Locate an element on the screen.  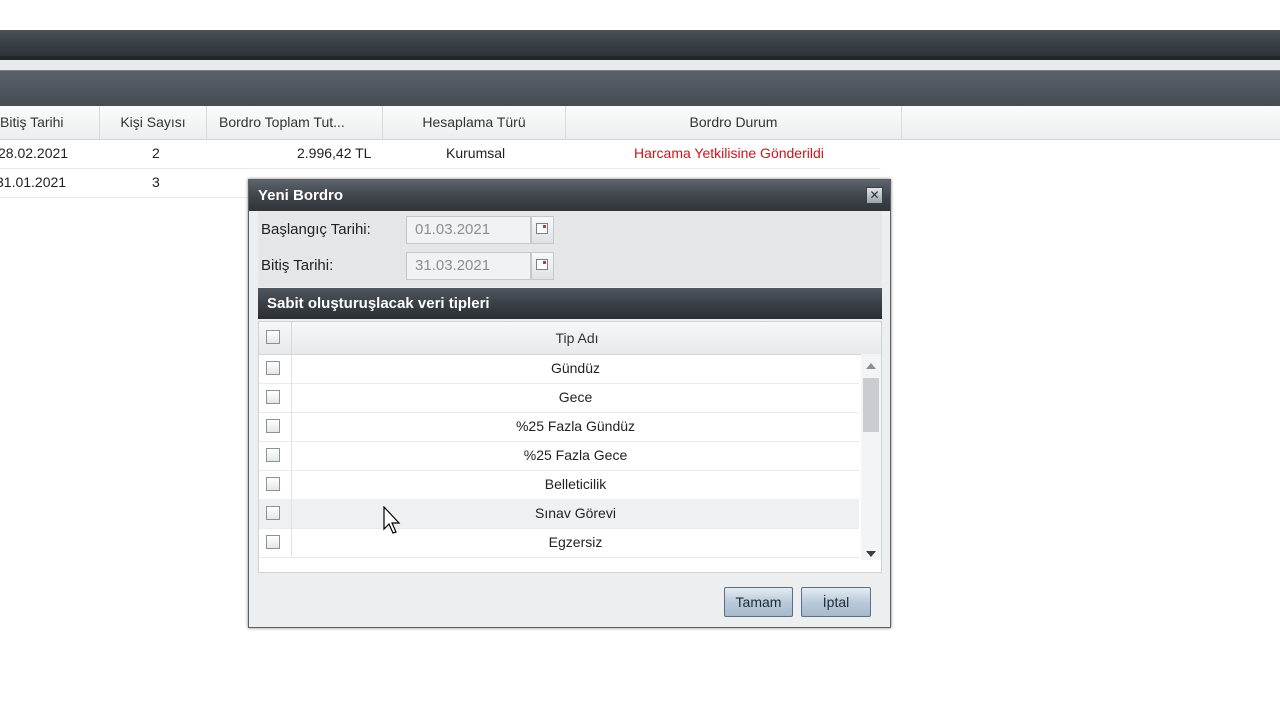
col-bordro-durum: Bordro Durum is located at coordinates (734, 122).